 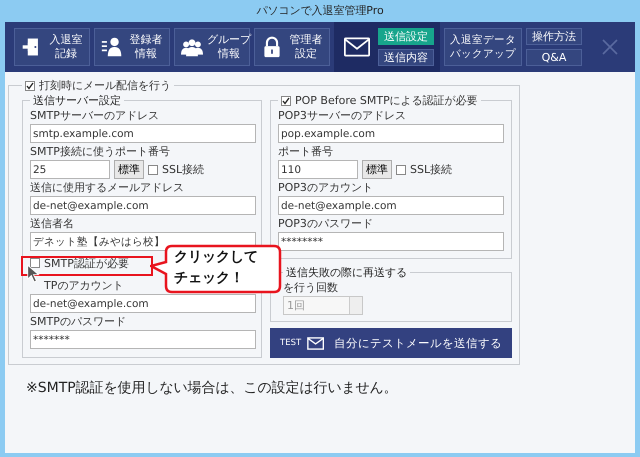 I want to click on mail-tab: 送信内容, so click(x=406, y=57).